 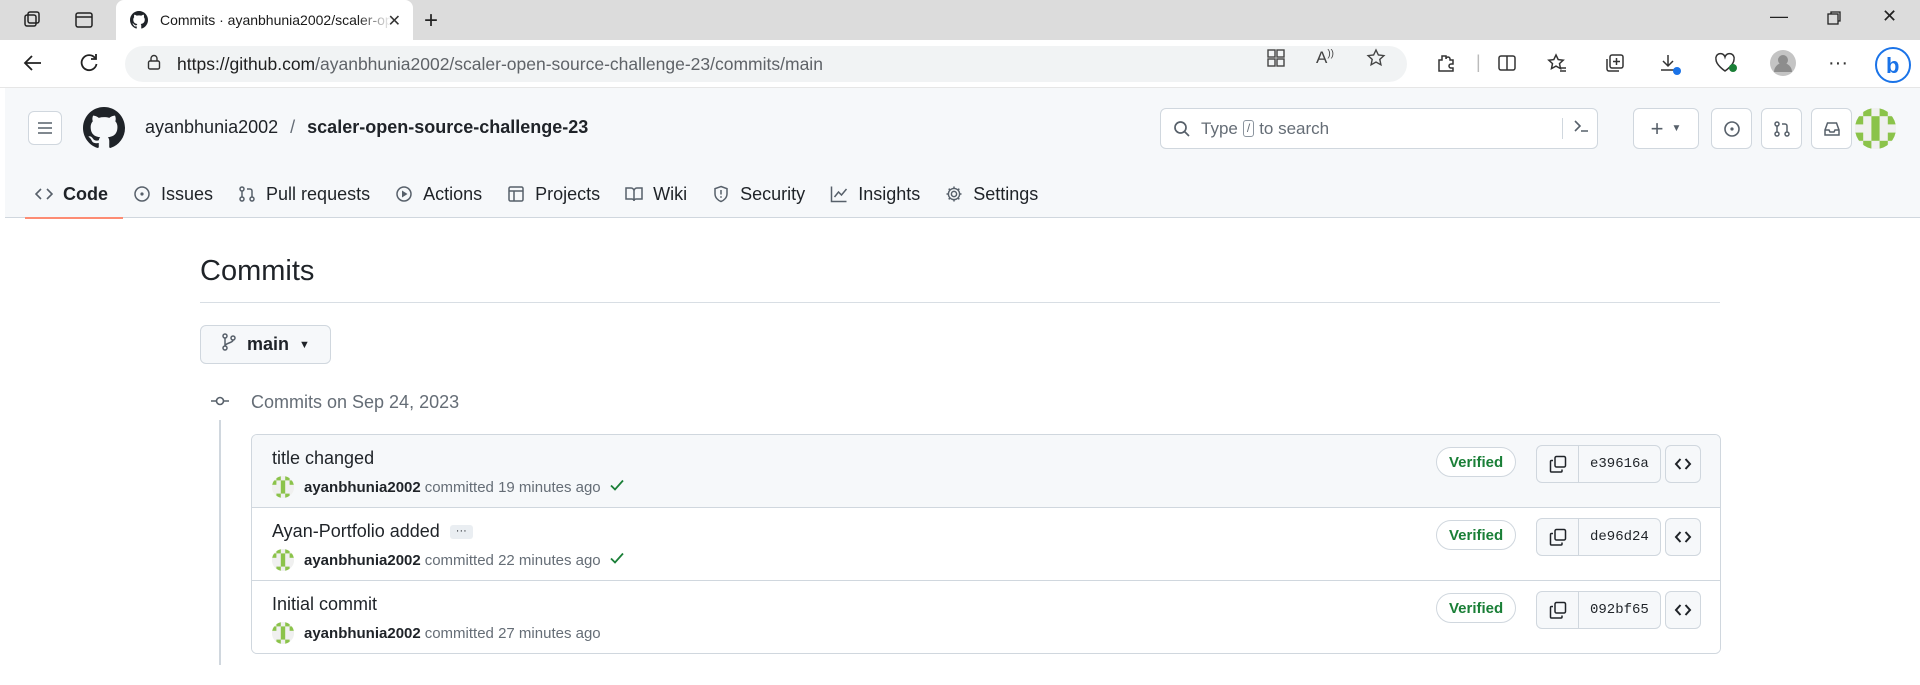 What do you see at coordinates (1783, 65) in the screenshot?
I see `profile-avatar-icon` at bounding box center [1783, 65].